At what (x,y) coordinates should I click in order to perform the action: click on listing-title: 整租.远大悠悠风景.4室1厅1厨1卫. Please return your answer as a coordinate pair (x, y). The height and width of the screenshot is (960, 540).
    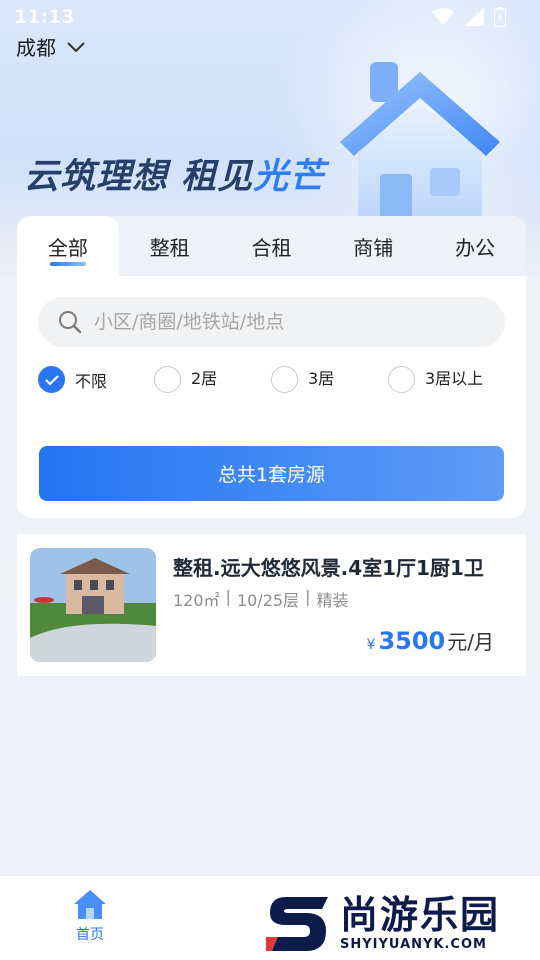
    Looking at the image, I should click on (328, 568).